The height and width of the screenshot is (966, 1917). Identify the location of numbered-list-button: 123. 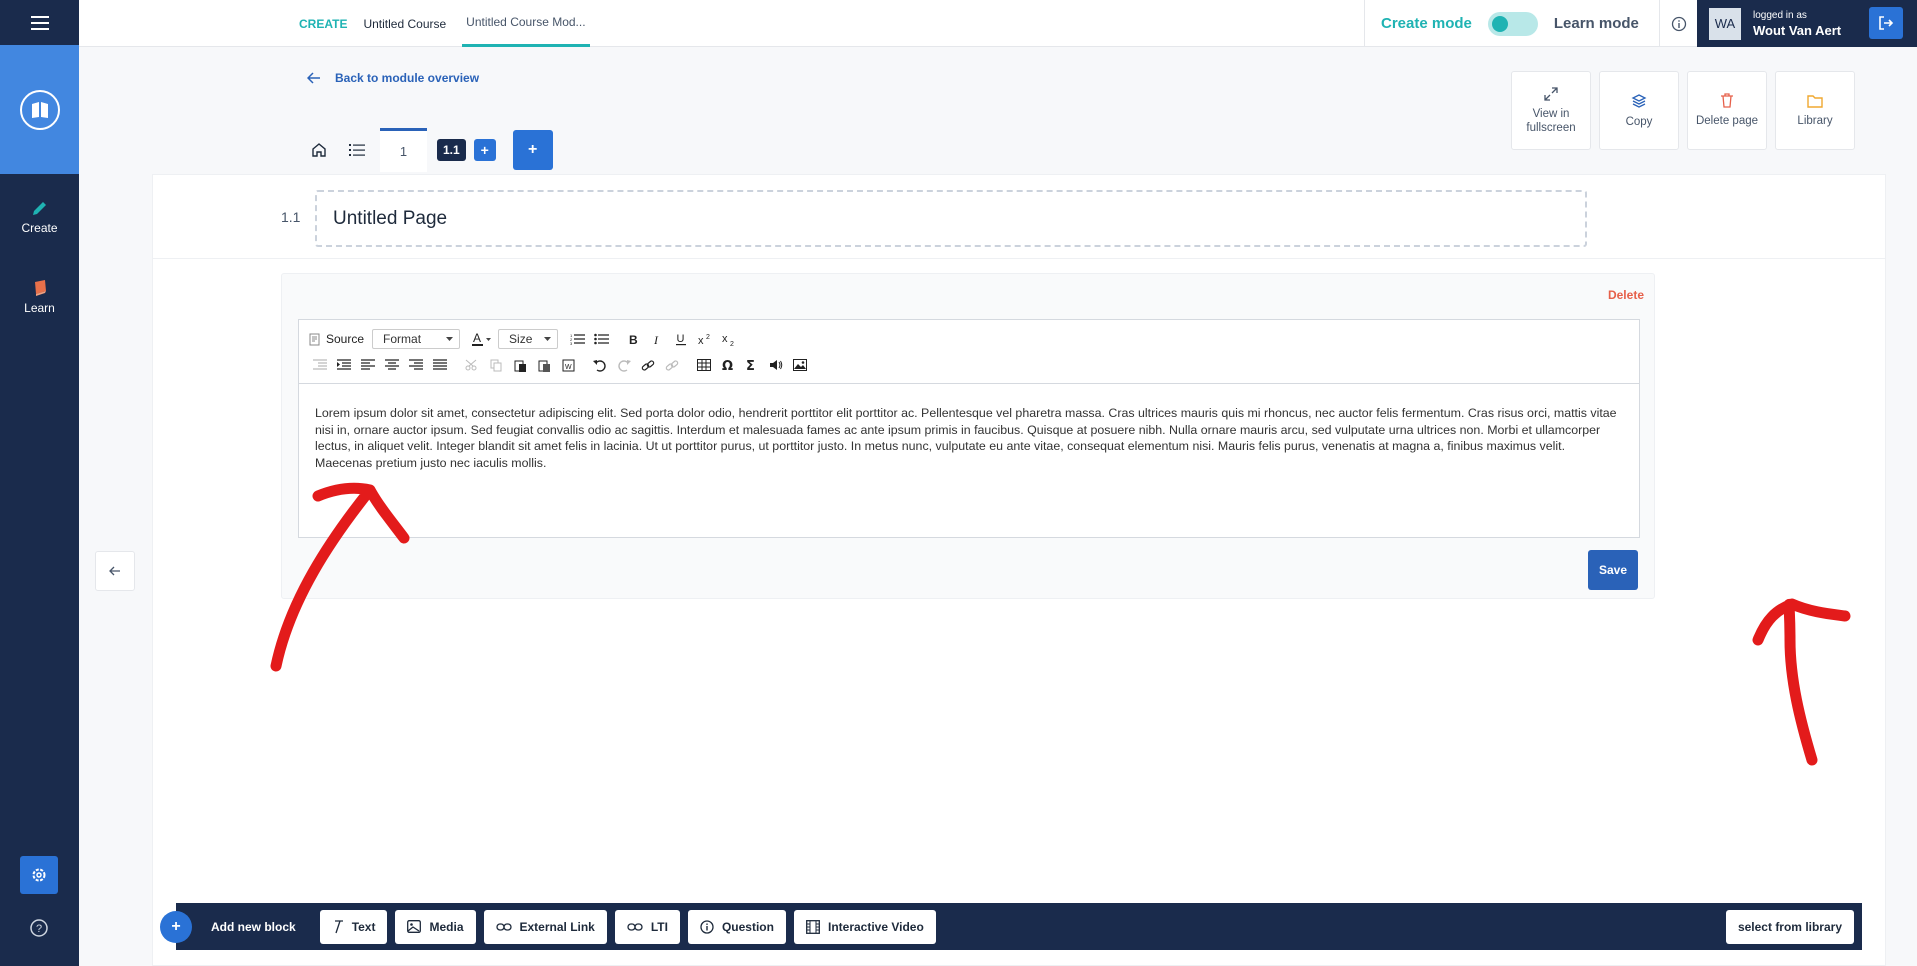
(577, 339).